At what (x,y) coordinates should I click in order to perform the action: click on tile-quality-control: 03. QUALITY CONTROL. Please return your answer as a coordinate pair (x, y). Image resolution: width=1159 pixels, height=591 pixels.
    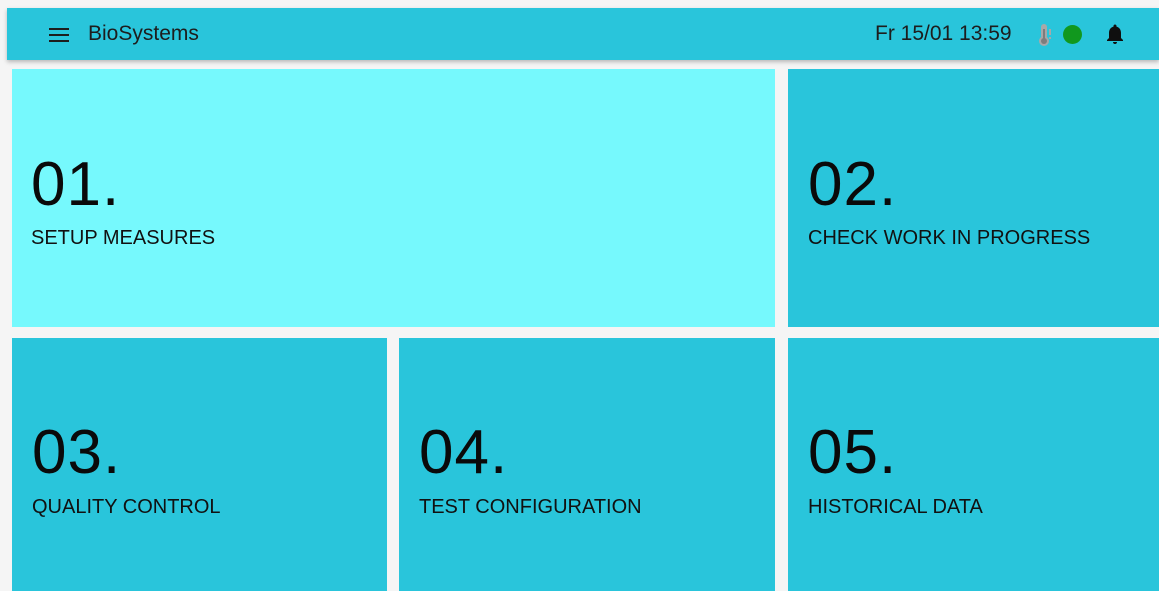
    Looking at the image, I should click on (199, 464).